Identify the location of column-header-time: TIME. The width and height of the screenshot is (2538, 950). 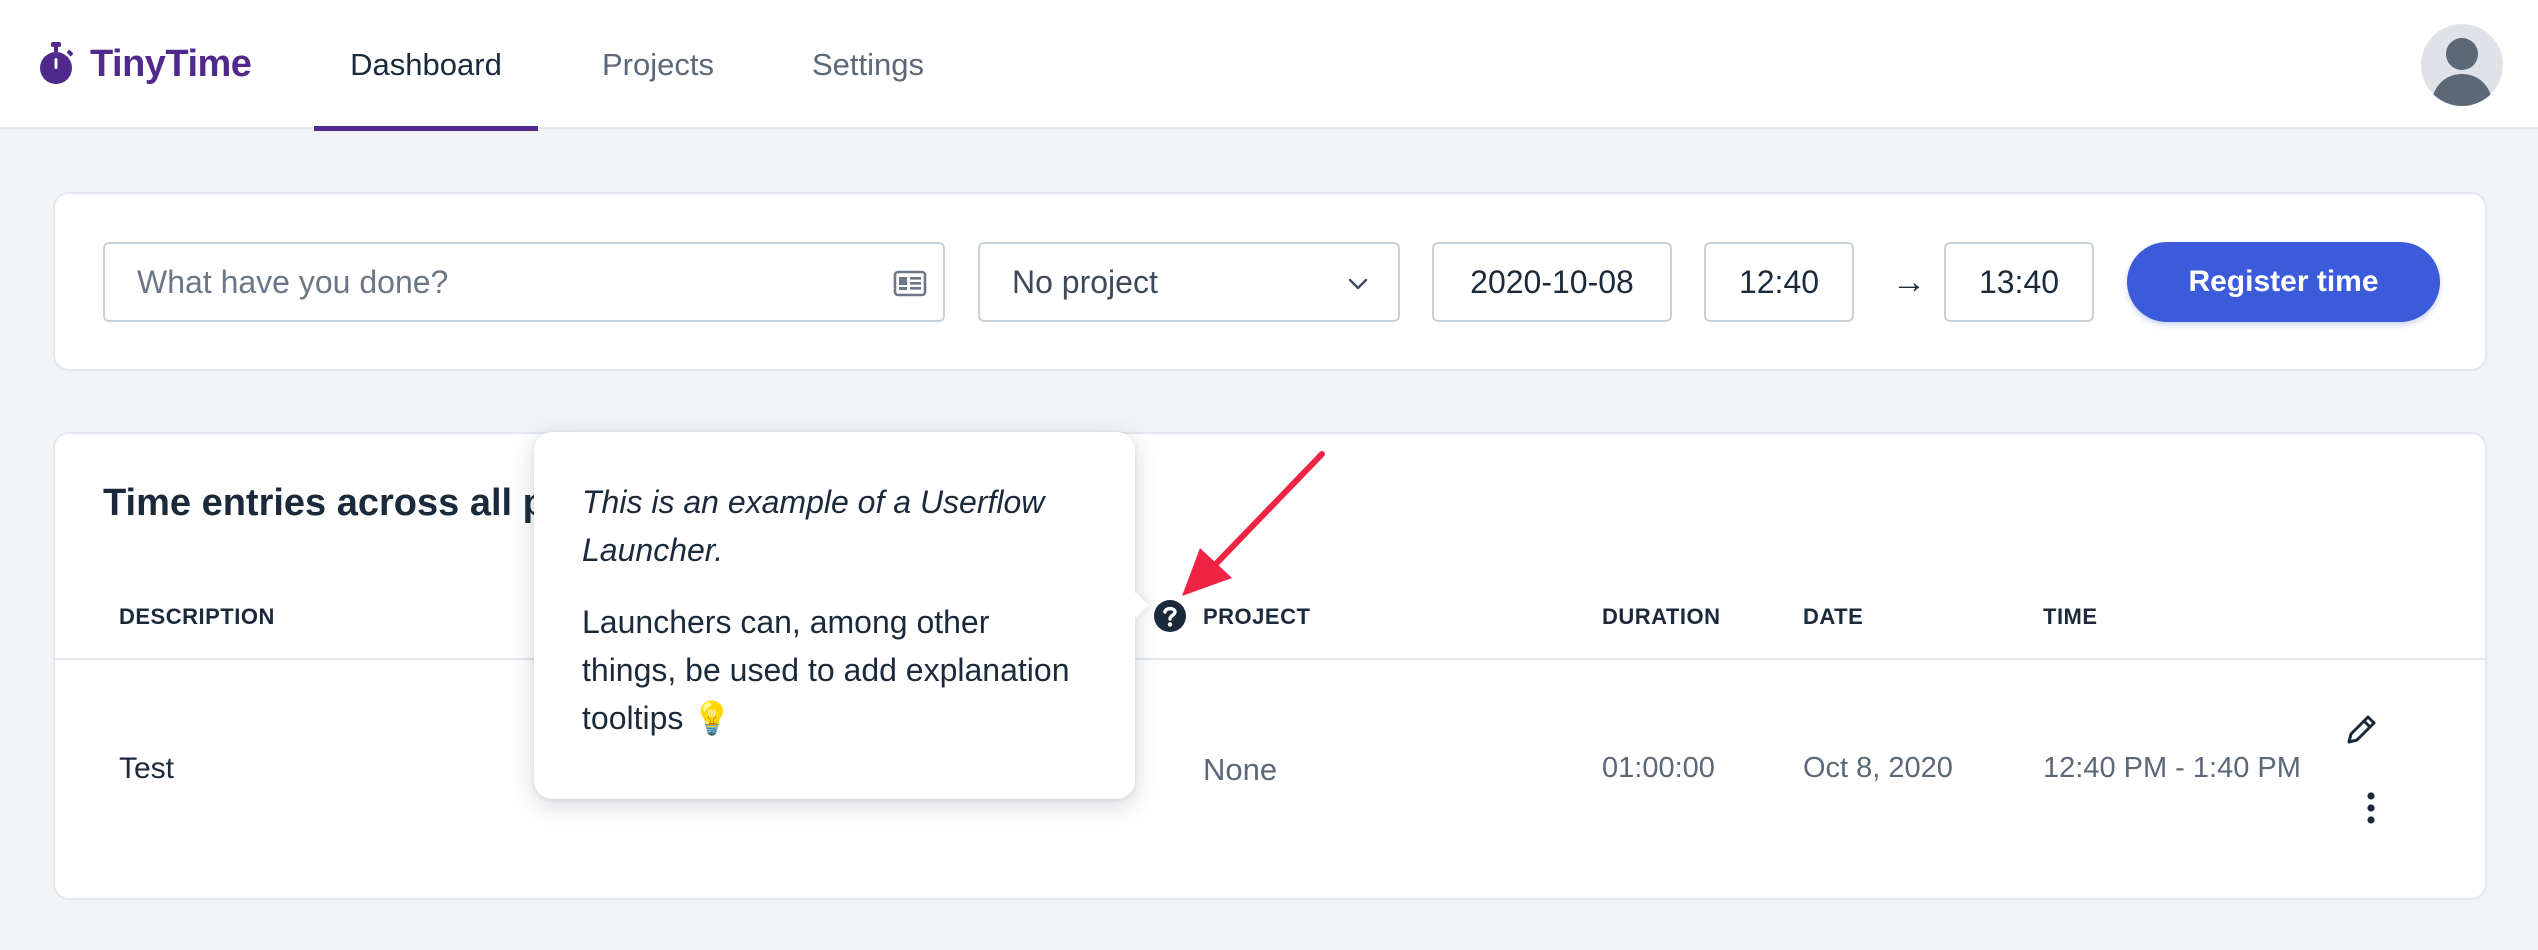
(2070, 616).